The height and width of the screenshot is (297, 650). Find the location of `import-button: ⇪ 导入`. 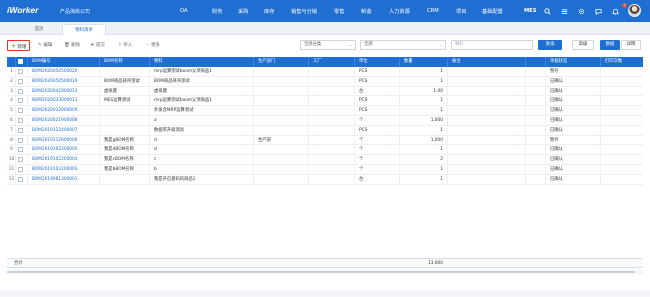

import-button: ⇪ 导入 is located at coordinates (125, 45).